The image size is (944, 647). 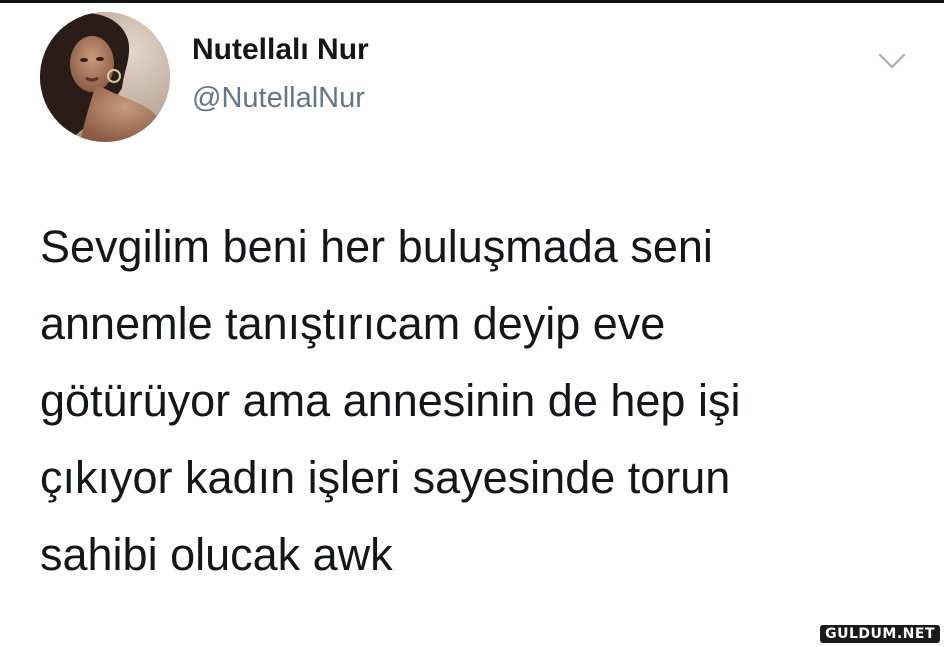 I want to click on author-handle: @NutellalNur, so click(x=278, y=98).